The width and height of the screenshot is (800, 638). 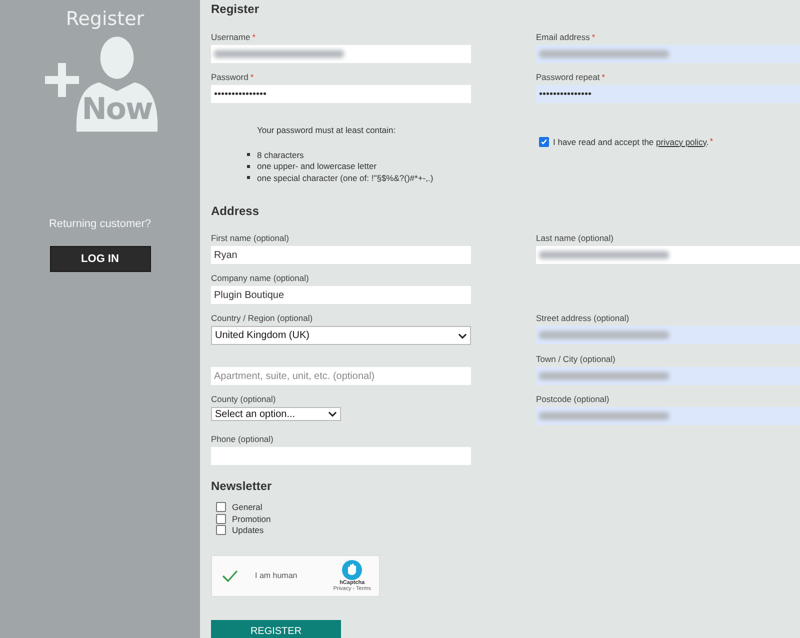 I want to click on field-label: Street address (optional), so click(x=583, y=318).